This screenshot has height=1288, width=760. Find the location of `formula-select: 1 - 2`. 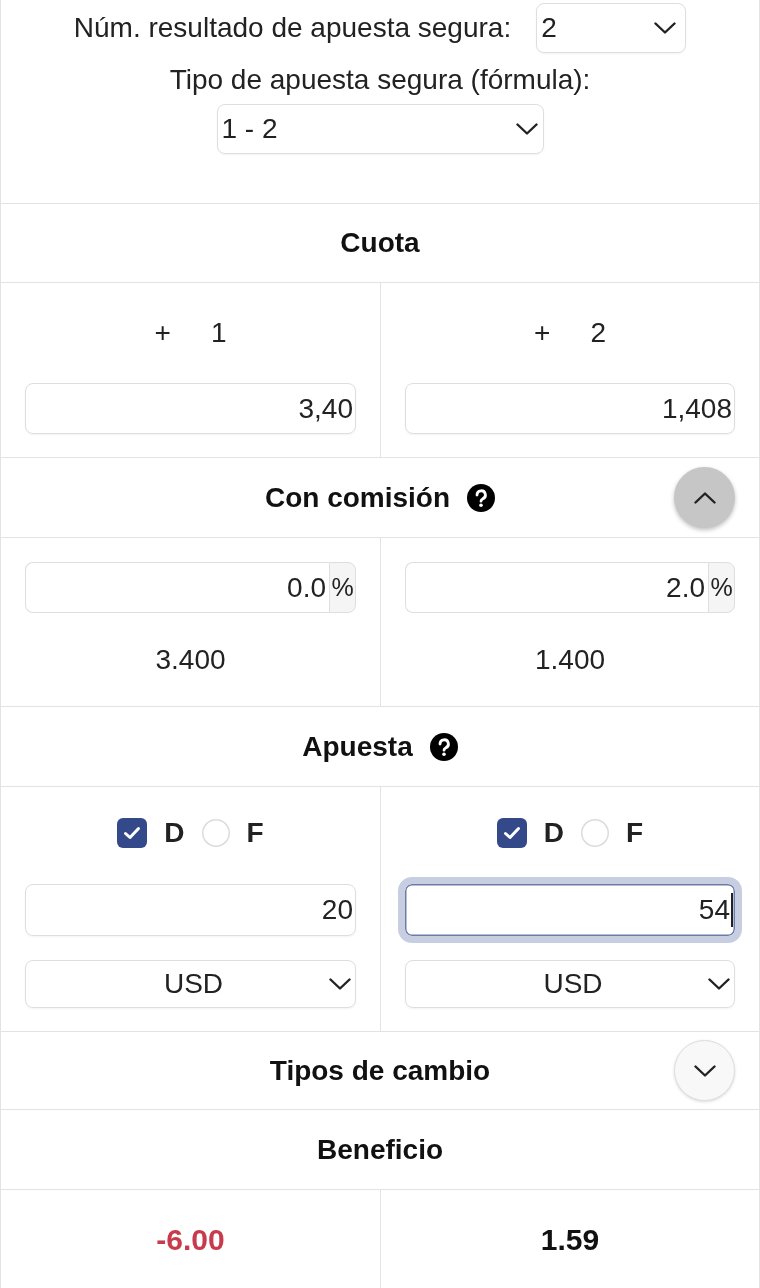

formula-select: 1 - 2 is located at coordinates (380, 129).